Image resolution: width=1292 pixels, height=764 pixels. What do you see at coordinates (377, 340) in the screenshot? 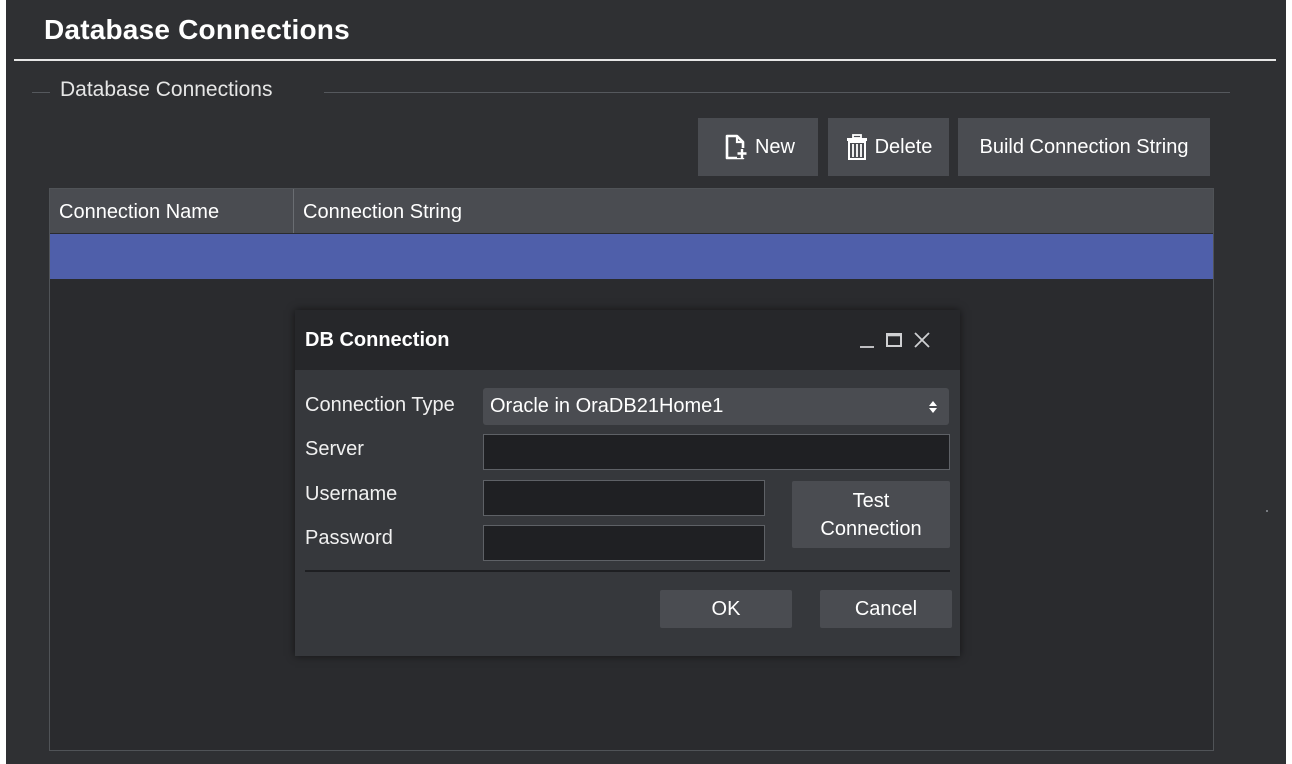
I see `dialog-title: DB Connection` at bounding box center [377, 340].